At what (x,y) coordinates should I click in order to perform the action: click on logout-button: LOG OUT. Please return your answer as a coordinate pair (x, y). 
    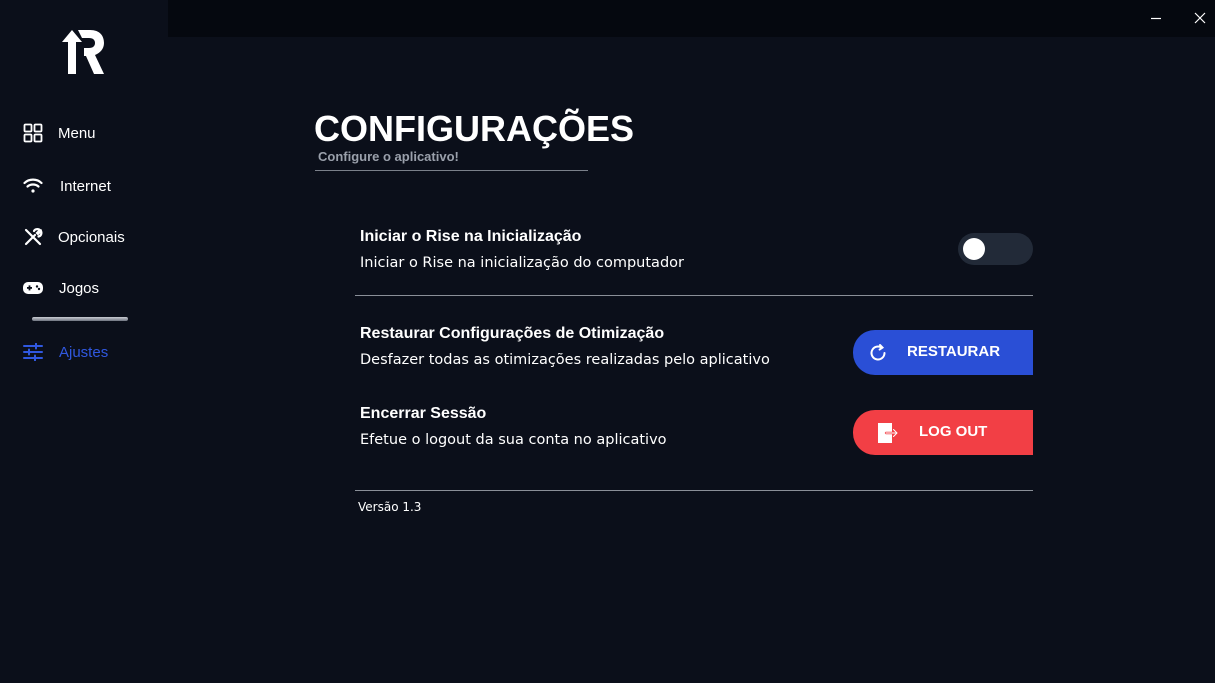
    Looking at the image, I should click on (943, 432).